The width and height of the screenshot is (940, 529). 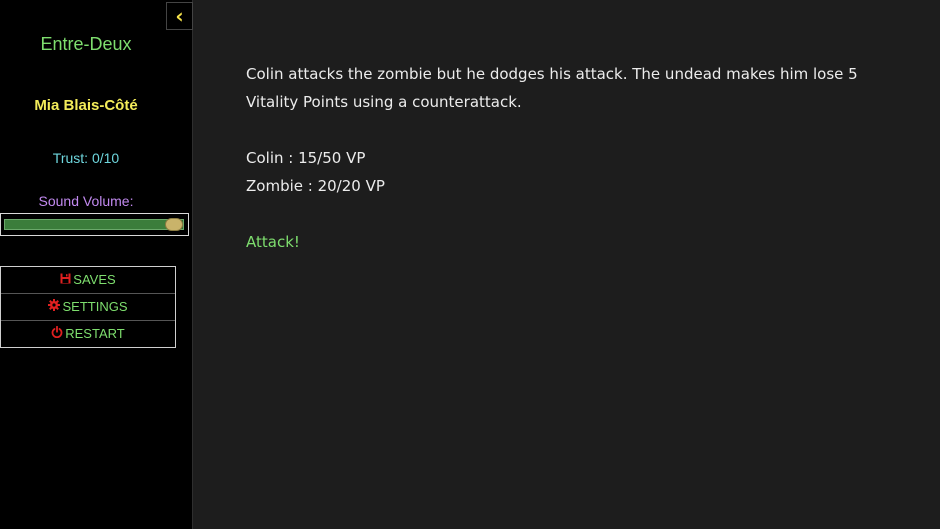 I want to click on restart-label: RESTART, so click(x=95, y=333).